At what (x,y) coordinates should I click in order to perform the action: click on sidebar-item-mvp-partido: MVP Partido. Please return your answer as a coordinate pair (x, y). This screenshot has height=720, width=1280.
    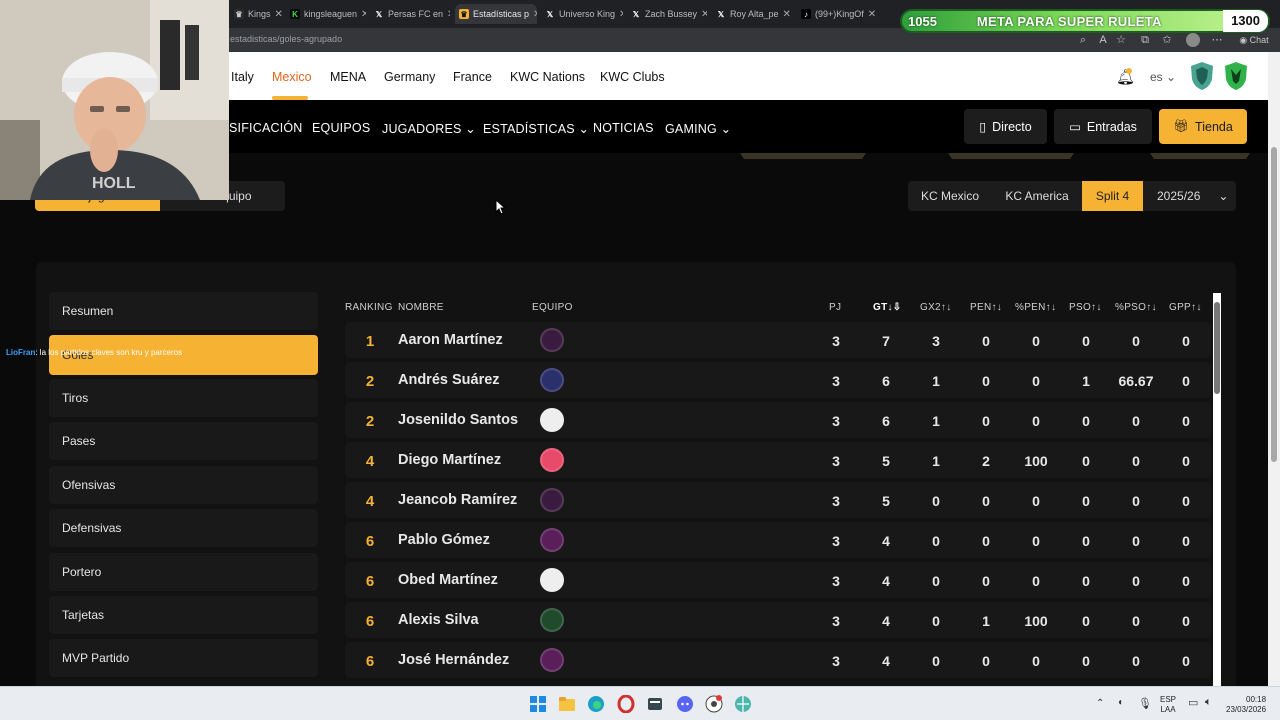
    Looking at the image, I should click on (183, 658).